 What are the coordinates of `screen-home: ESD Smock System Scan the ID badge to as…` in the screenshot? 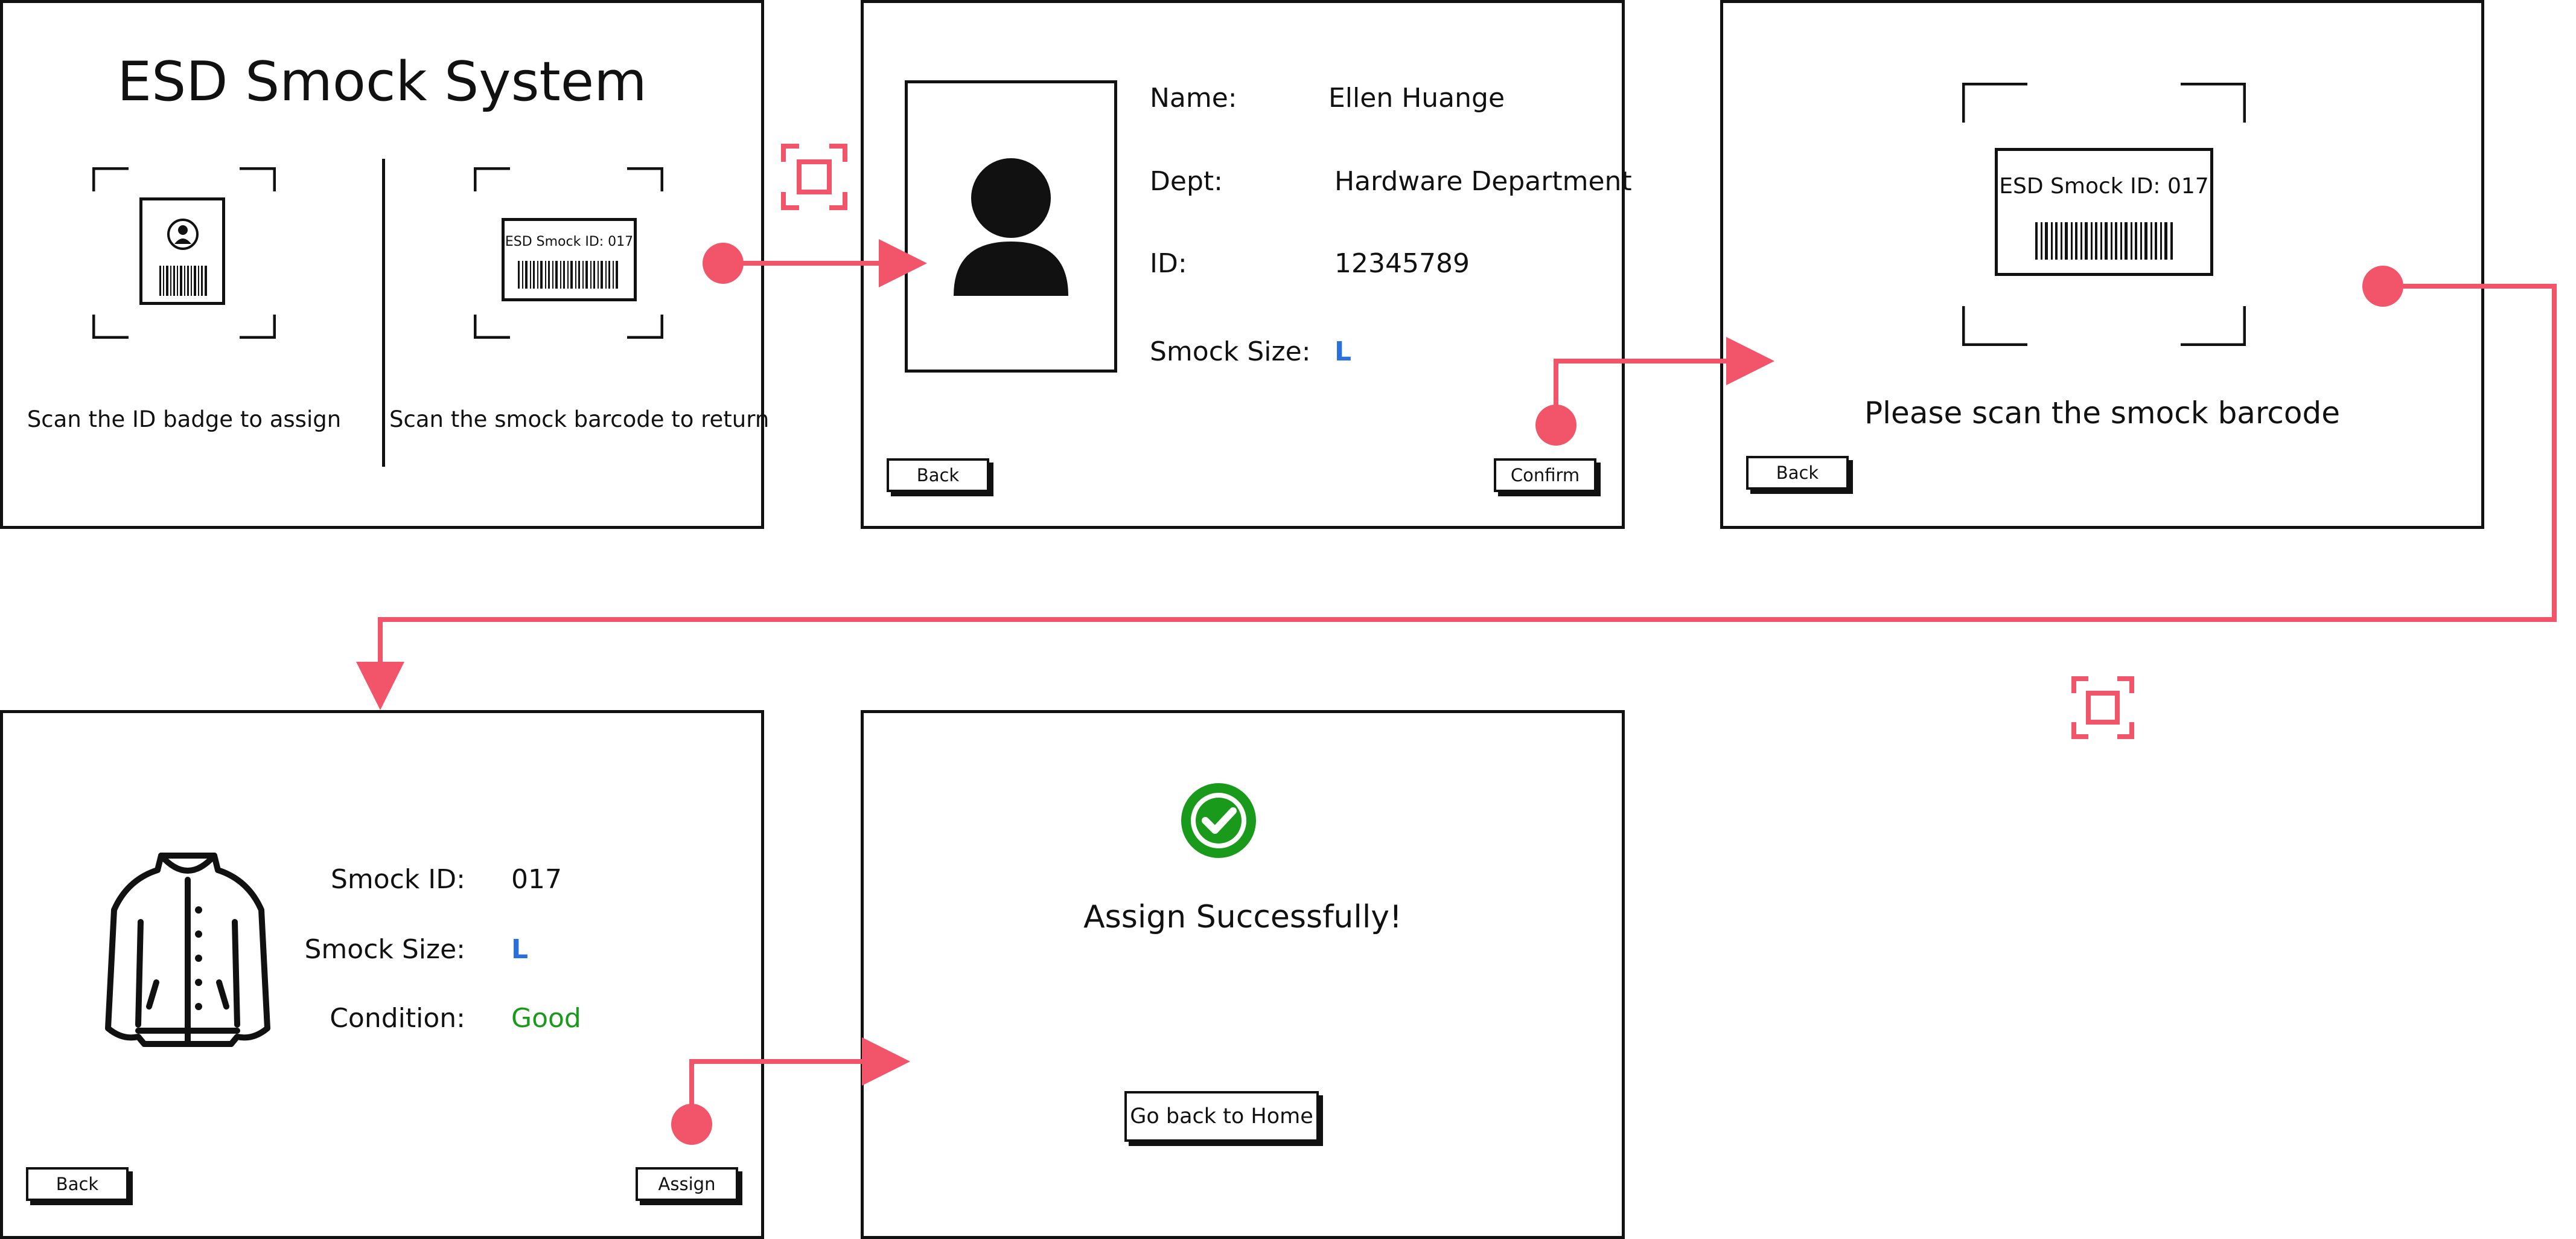 It's located at (385, 264).